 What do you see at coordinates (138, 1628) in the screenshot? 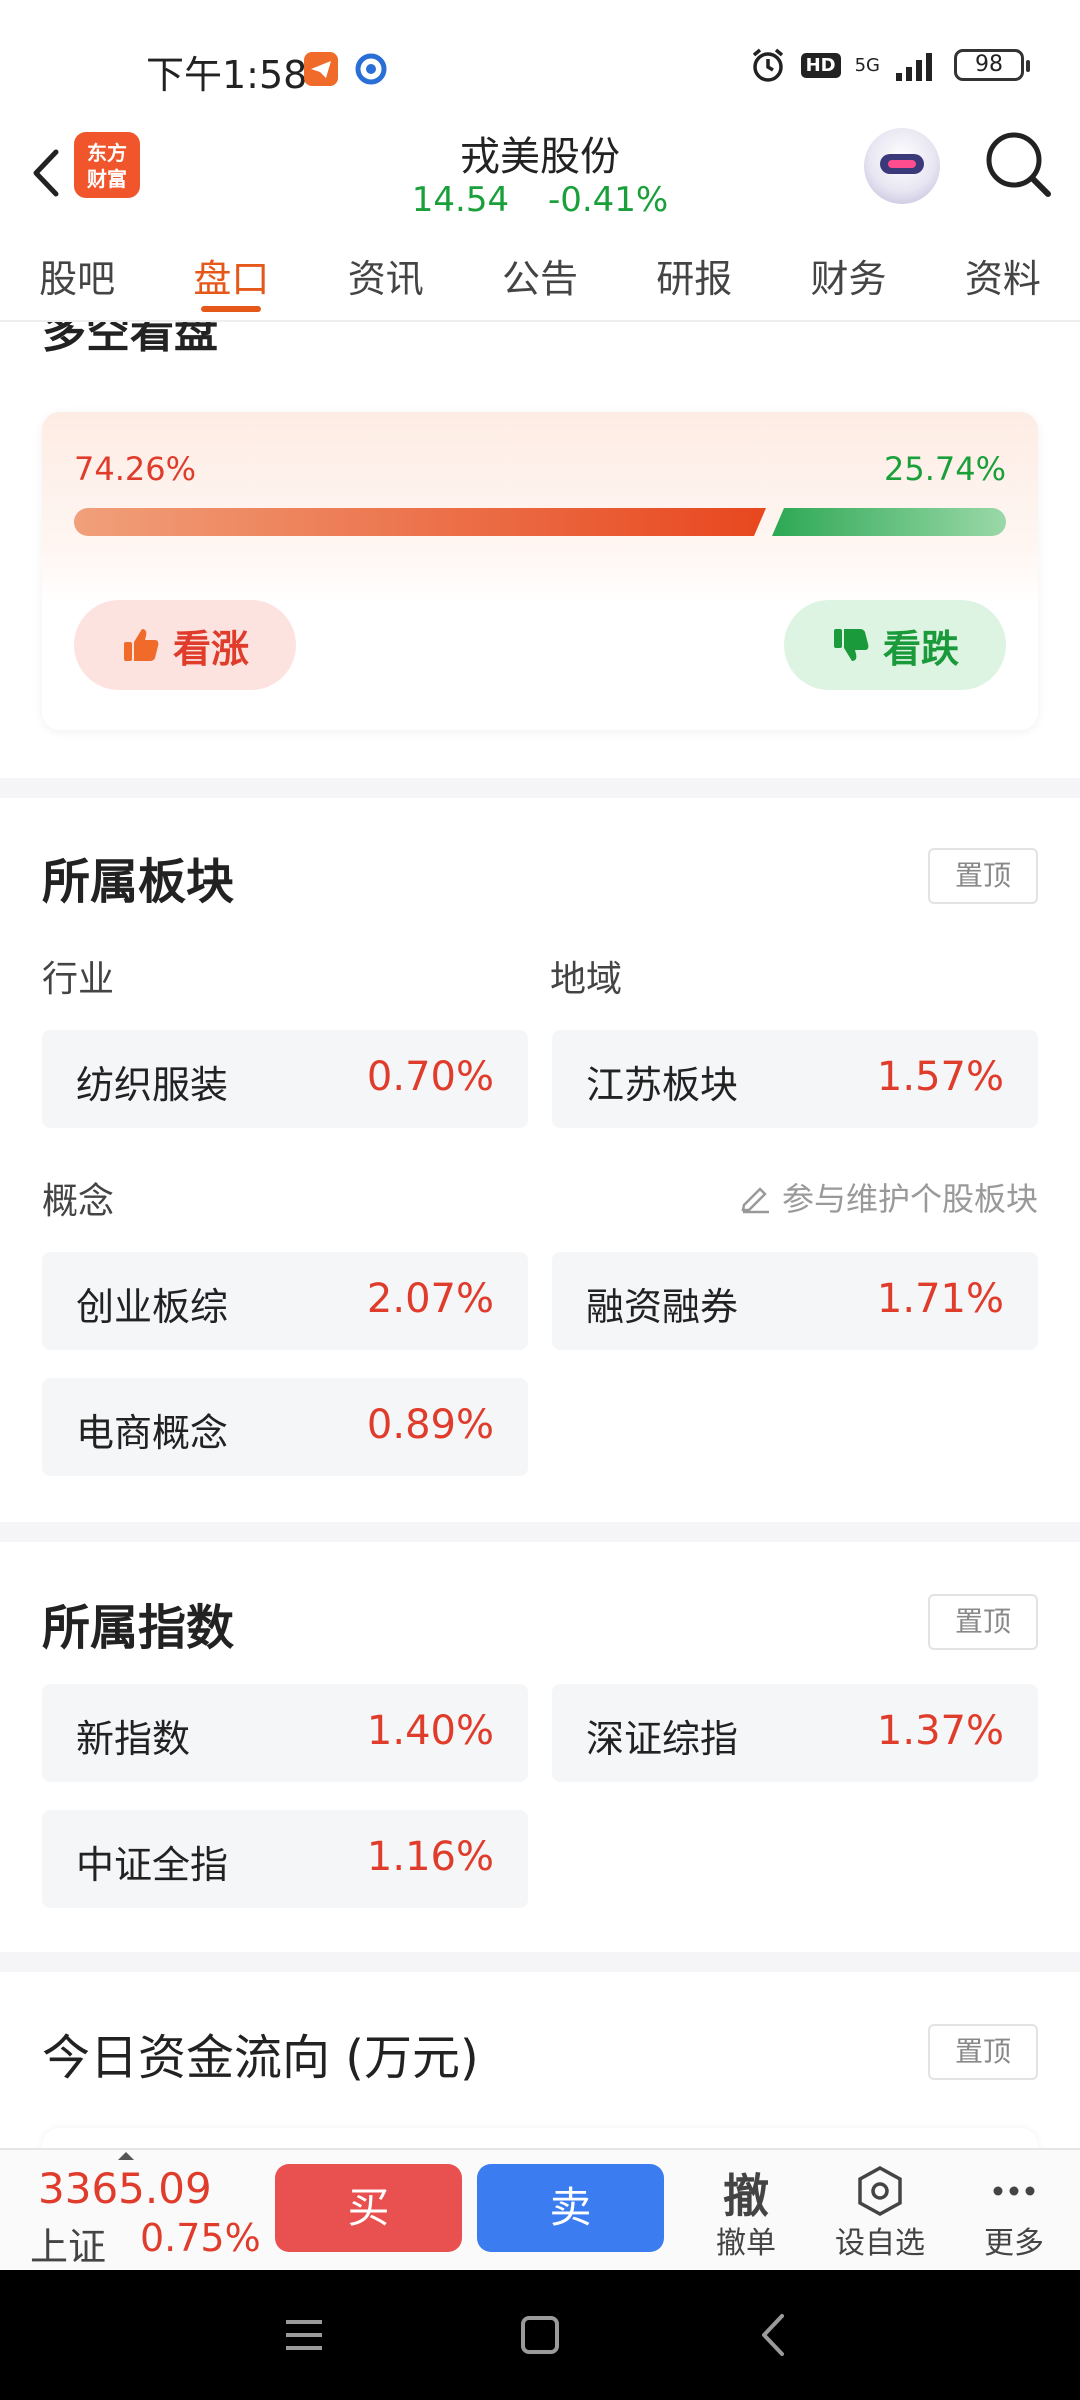
I see `indices-section-title: 所属指数` at bounding box center [138, 1628].